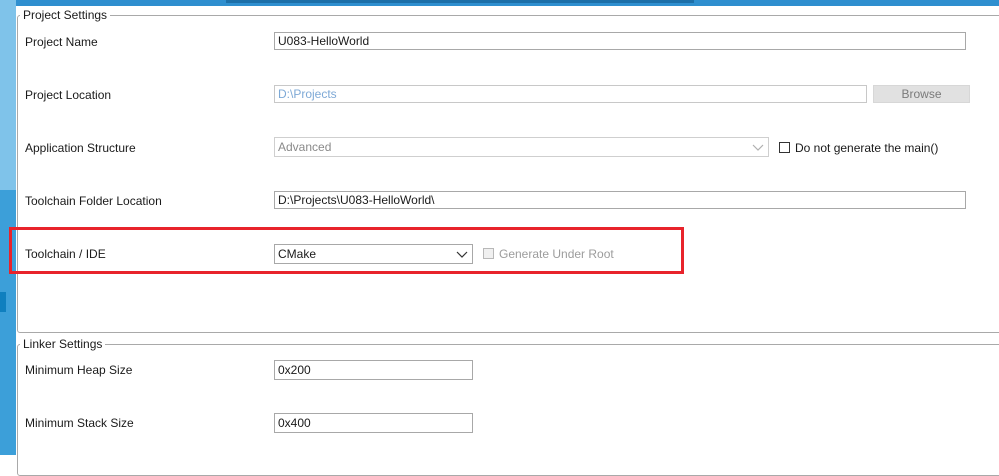 The height and width of the screenshot is (476, 999). I want to click on project-settings-title: Project Settings, so click(65, 15).